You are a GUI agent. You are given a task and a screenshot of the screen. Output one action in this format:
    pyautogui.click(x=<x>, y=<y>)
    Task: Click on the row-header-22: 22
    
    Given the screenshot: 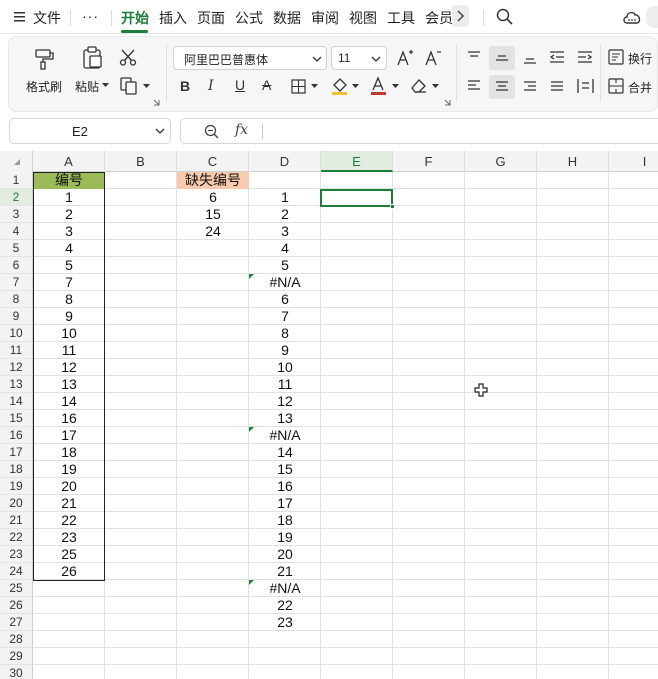 What is the action you would take?
    pyautogui.click(x=16, y=537)
    